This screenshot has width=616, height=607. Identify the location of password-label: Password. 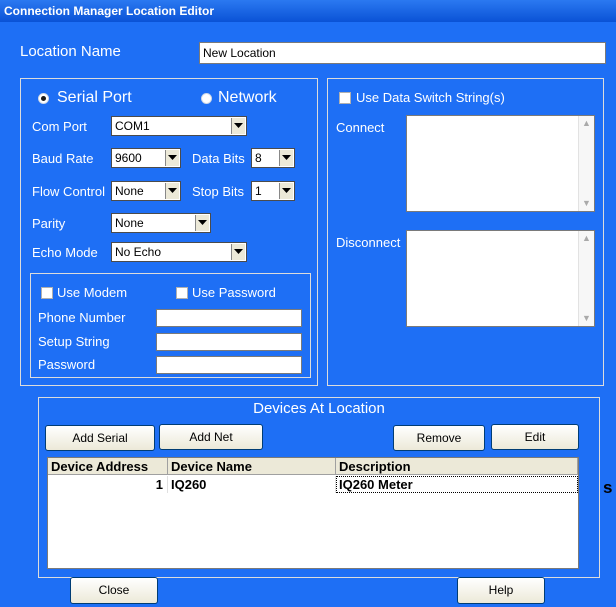
(67, 364).